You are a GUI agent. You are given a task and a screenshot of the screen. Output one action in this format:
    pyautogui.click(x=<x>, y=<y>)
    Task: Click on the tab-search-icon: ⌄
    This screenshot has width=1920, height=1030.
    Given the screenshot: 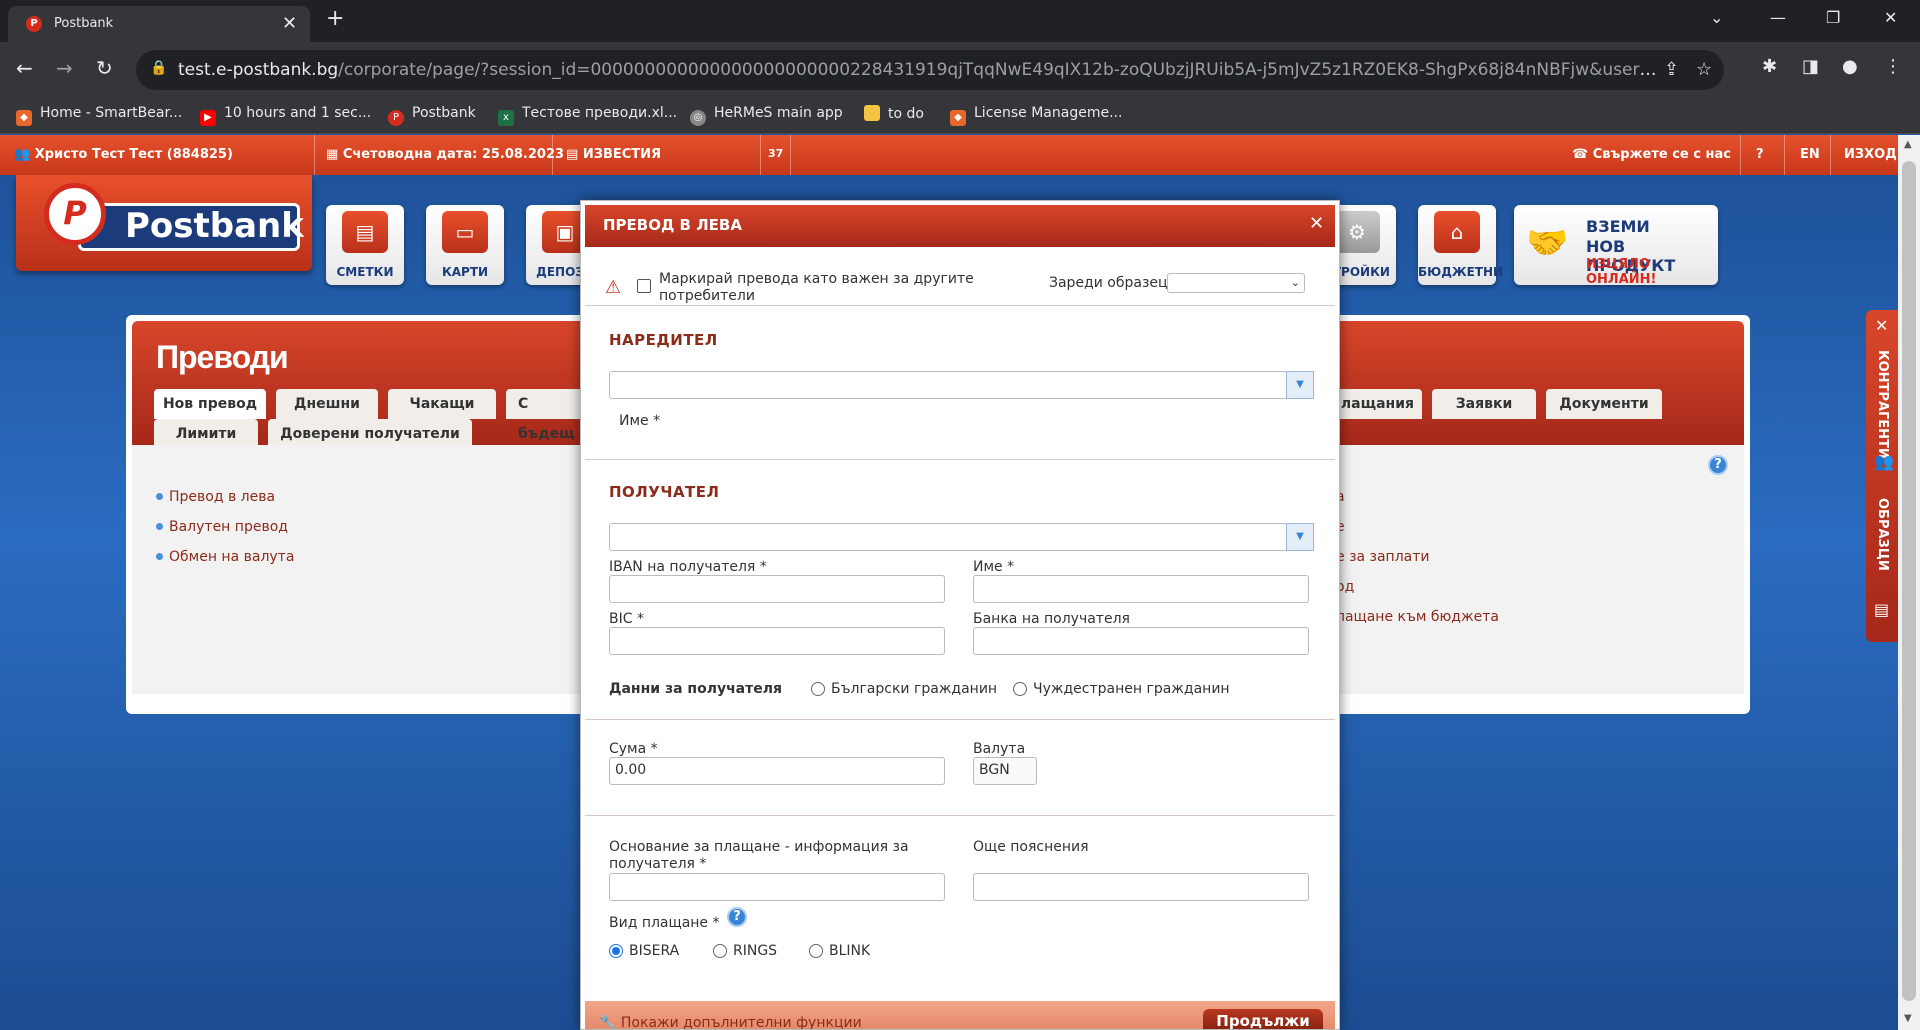 What is the action you would take?
    pyautogui.click(x=1716, y=17)
    